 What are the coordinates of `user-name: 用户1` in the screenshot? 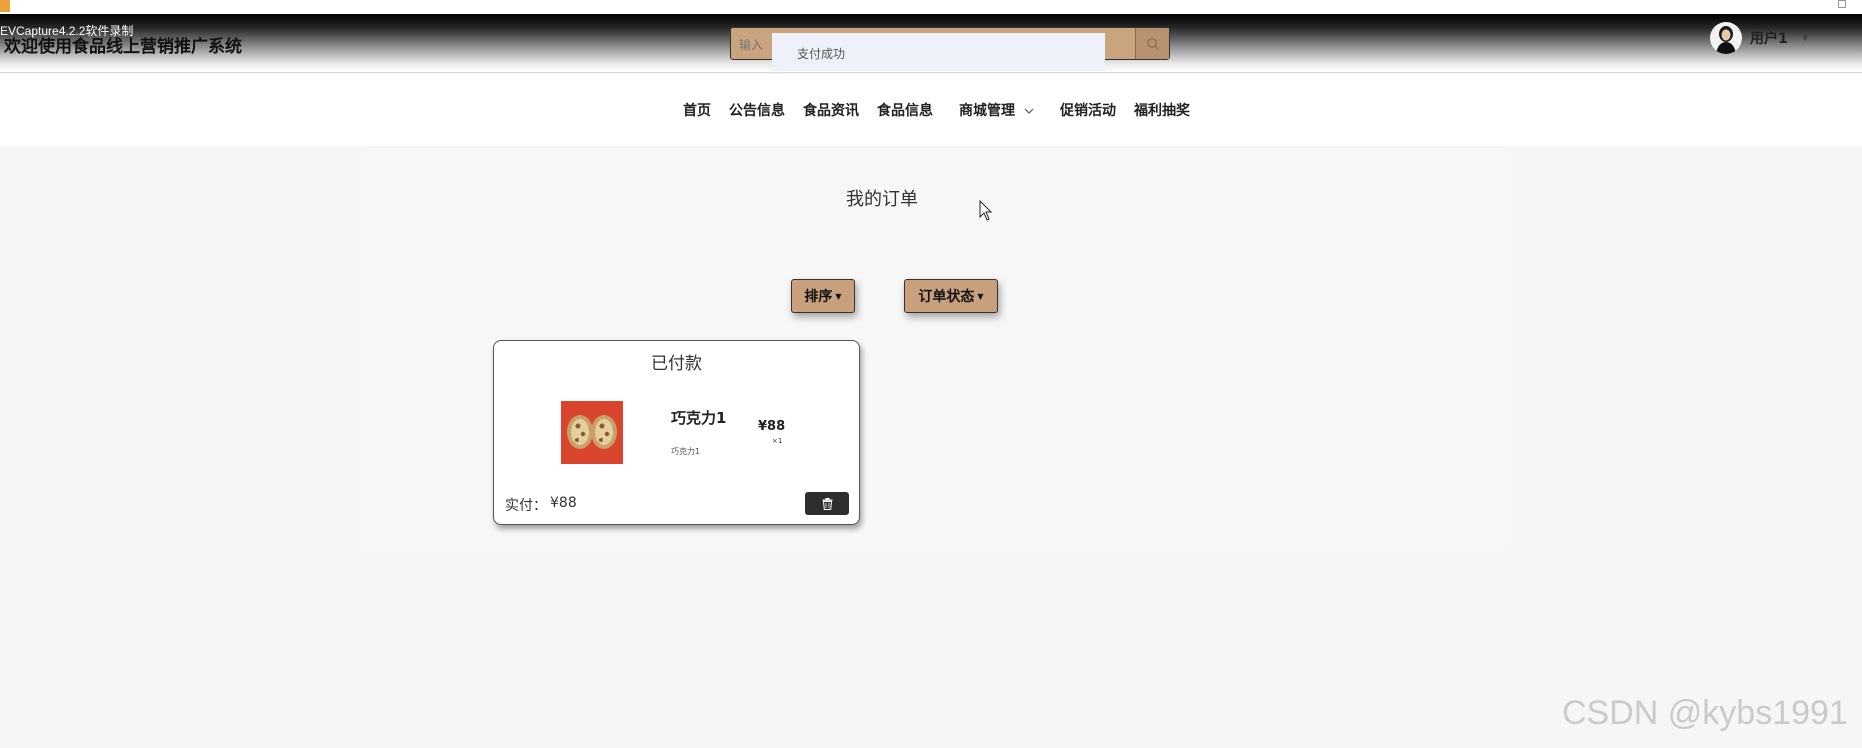 It's located at (1769, 39).